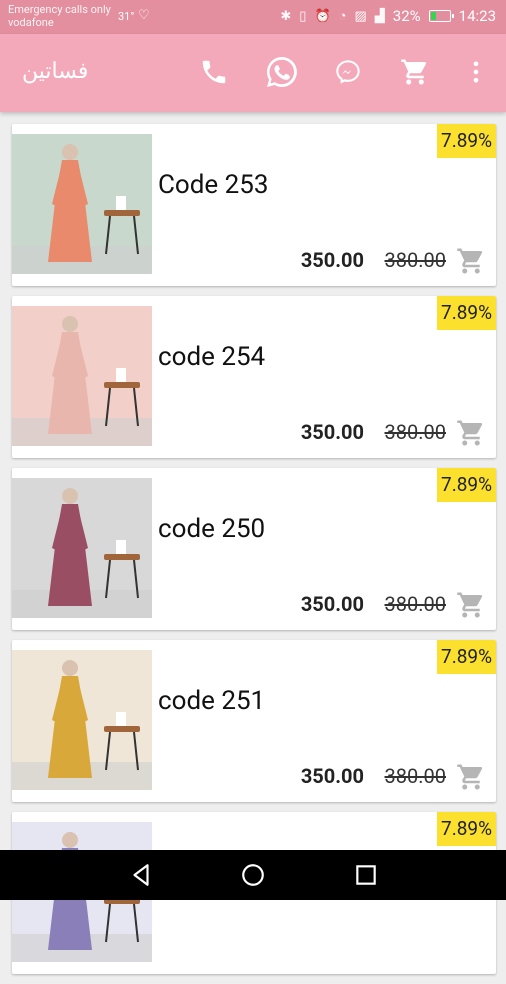 This screenshot has height=984, width=506. Describe the element at coordinates (285, 16) in the screenshot. I see `bluetooth-icon: ✱` at that location.